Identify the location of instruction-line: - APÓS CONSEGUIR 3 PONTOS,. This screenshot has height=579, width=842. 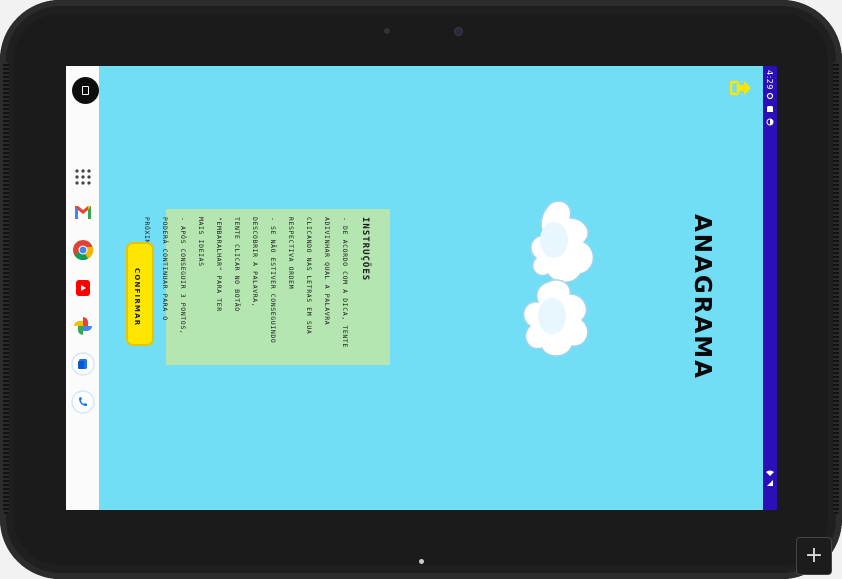
(183, 276).